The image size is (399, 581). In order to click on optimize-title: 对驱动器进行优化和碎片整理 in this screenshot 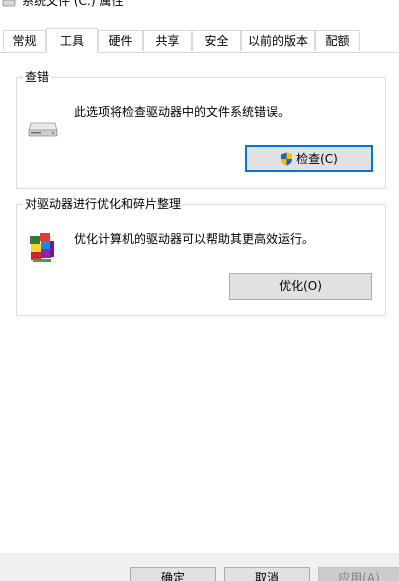, I will do `click(103, 204)`.